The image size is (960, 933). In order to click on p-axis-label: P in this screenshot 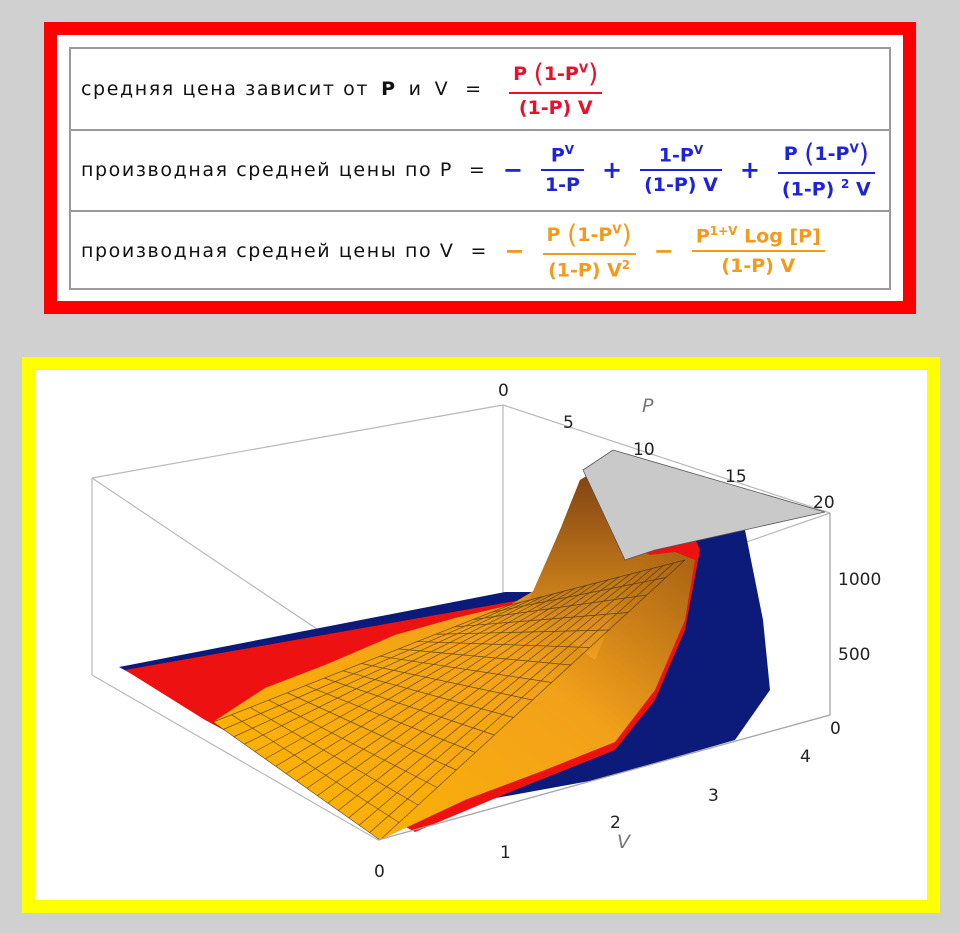, I will do `click(648, 406)`.